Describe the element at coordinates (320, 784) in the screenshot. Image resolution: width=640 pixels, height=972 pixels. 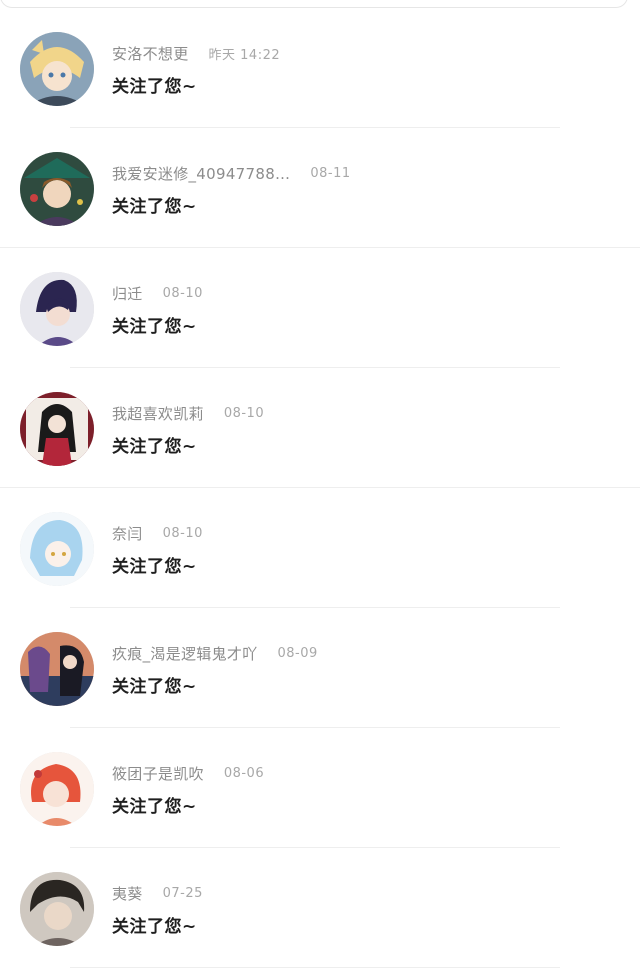
I see `notification-item: 筱团子是凯吹 08-06 关注了您~` at that location.